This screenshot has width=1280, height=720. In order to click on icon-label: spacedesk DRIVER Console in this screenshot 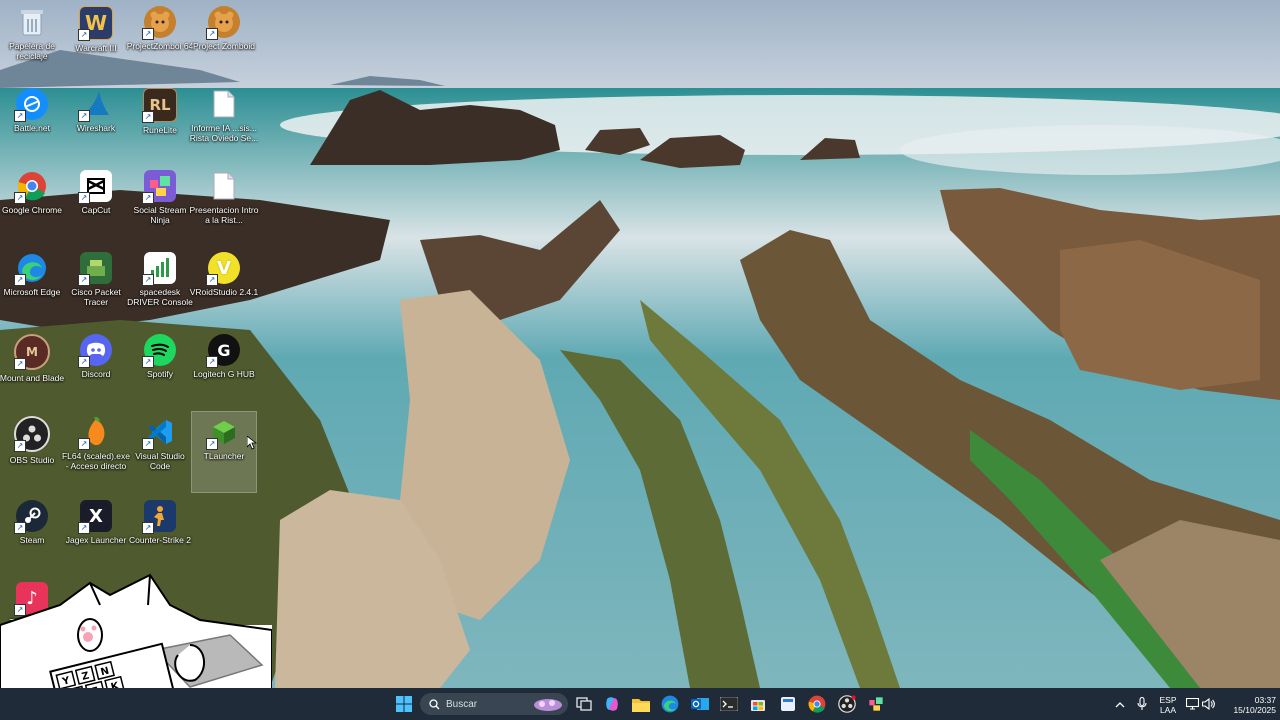, I will do `click(160, 297)`.